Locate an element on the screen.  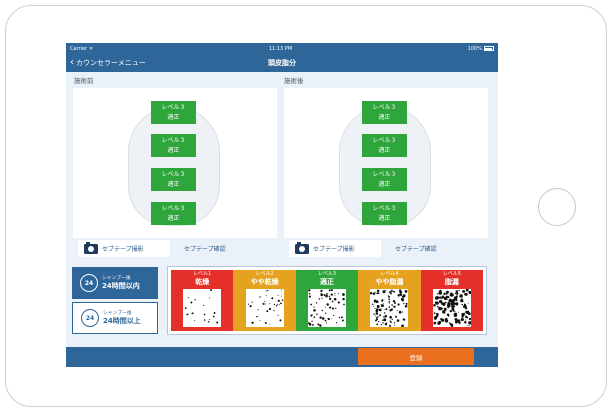
after-badge-2: レベル３ 適正 is located at coordinates (384, 145).